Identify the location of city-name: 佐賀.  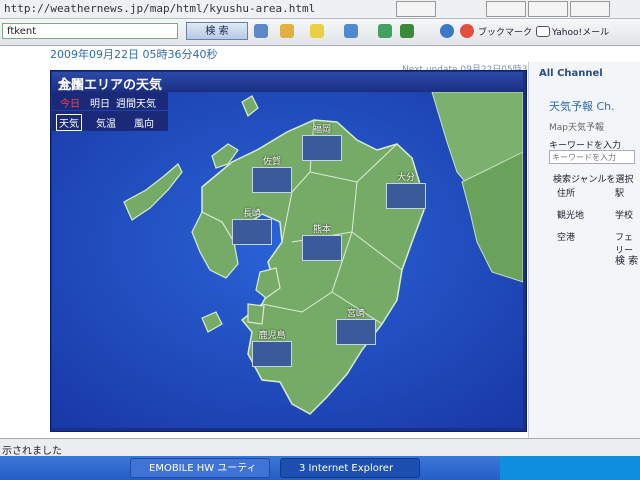
(271, 162).